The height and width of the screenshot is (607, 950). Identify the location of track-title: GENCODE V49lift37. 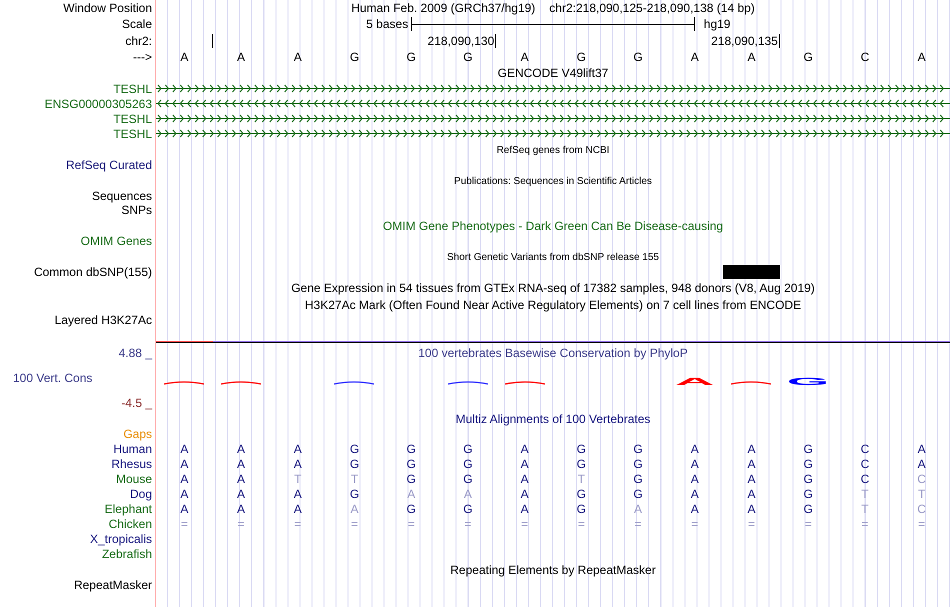
(553, 73).